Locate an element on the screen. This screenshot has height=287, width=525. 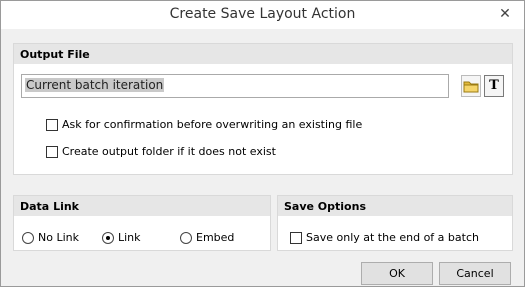
radio-link-label: Link is located at coordinates (129, 237).